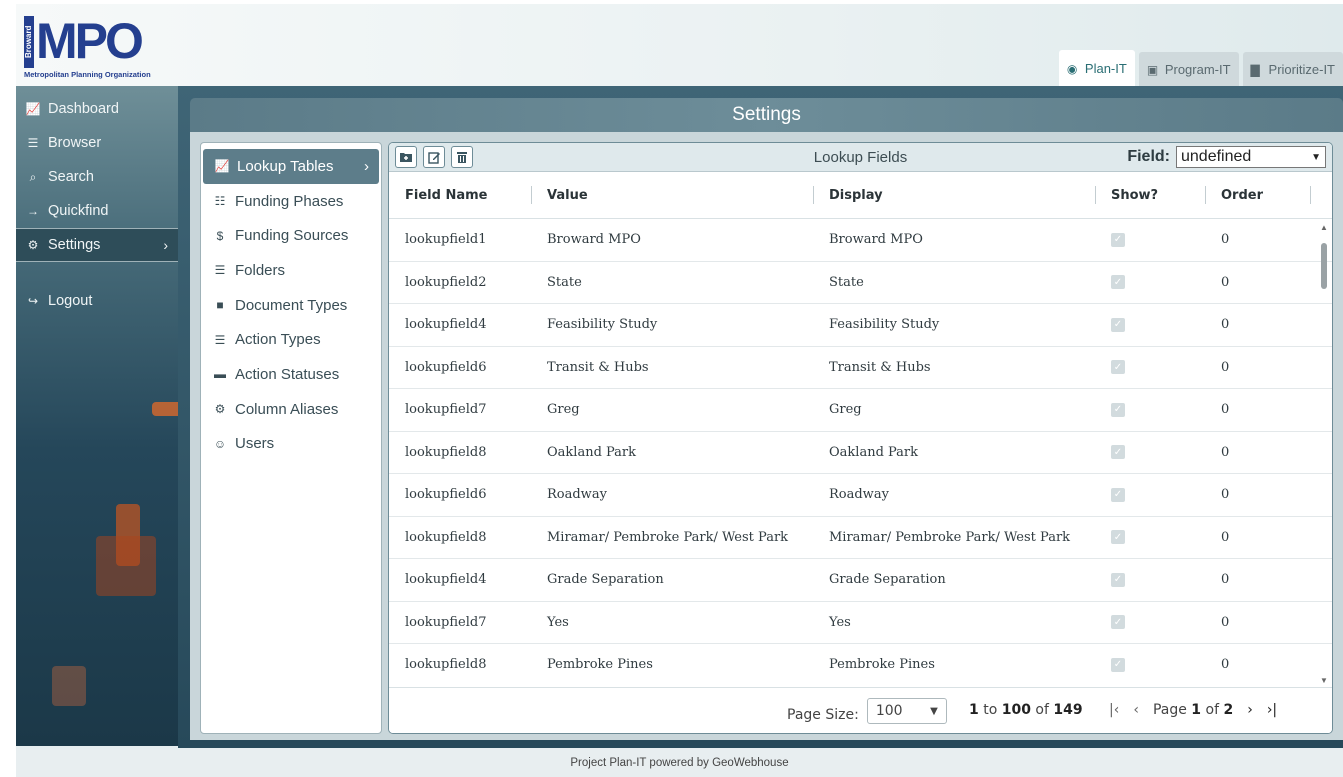 The image size is (1343, 777). I want to click on settings-menu-item-users: ☺ Users, so click(291, 444).